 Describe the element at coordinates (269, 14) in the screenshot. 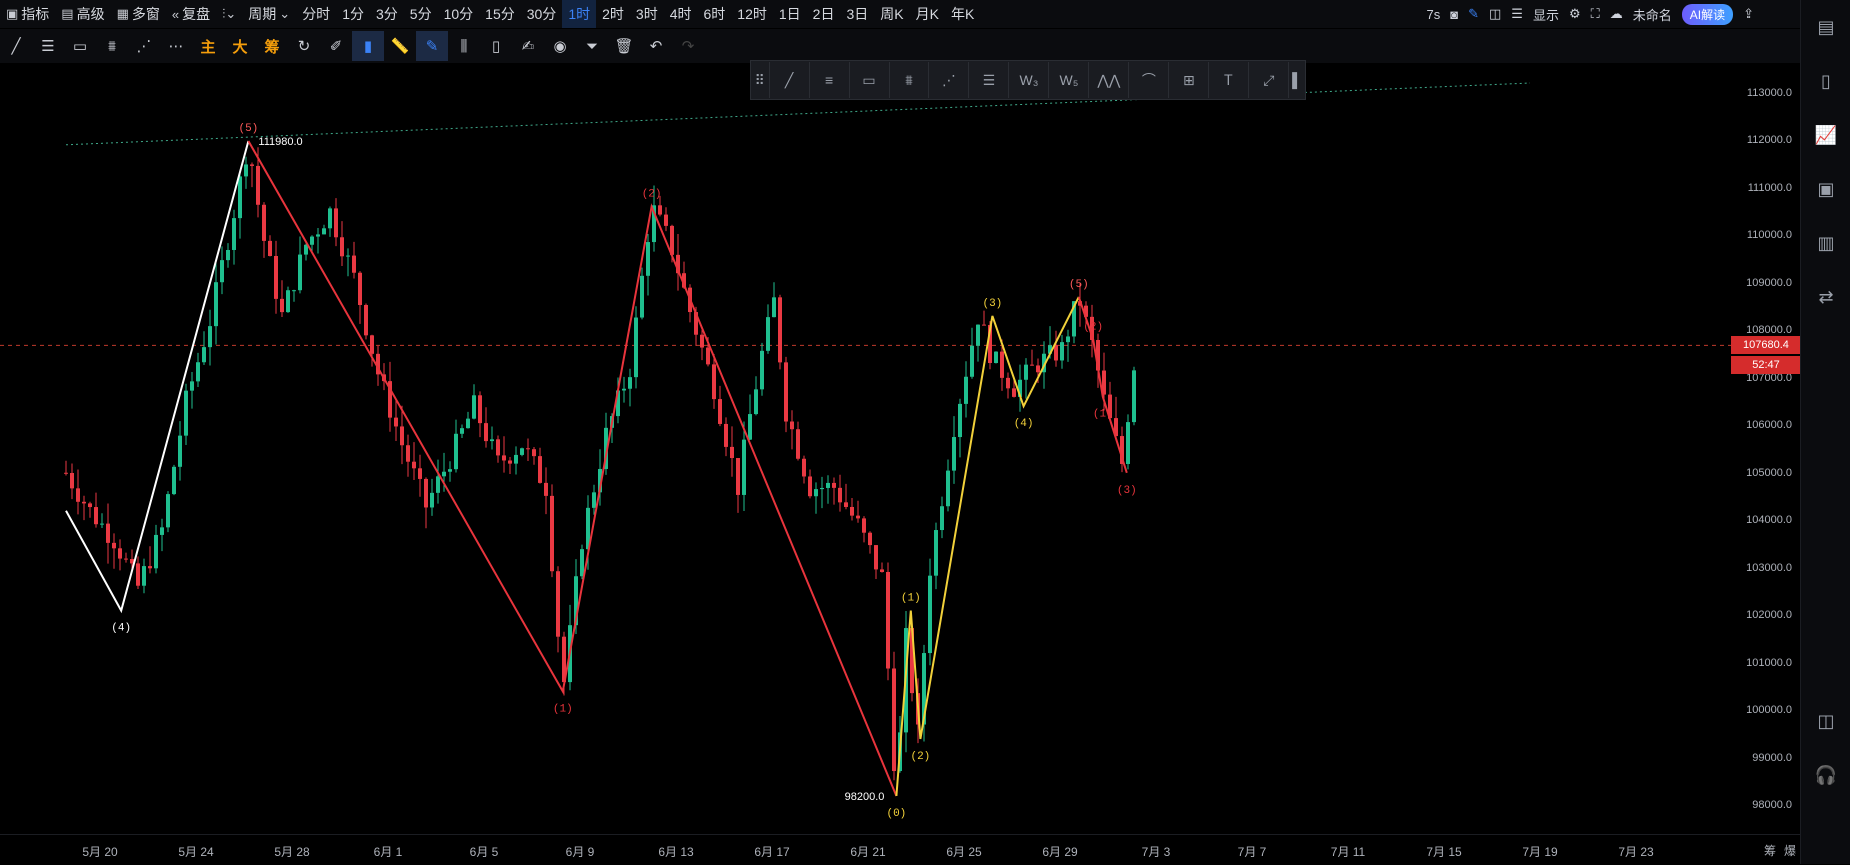

I see `period-dropdown: 周期 ⌄` at that location.